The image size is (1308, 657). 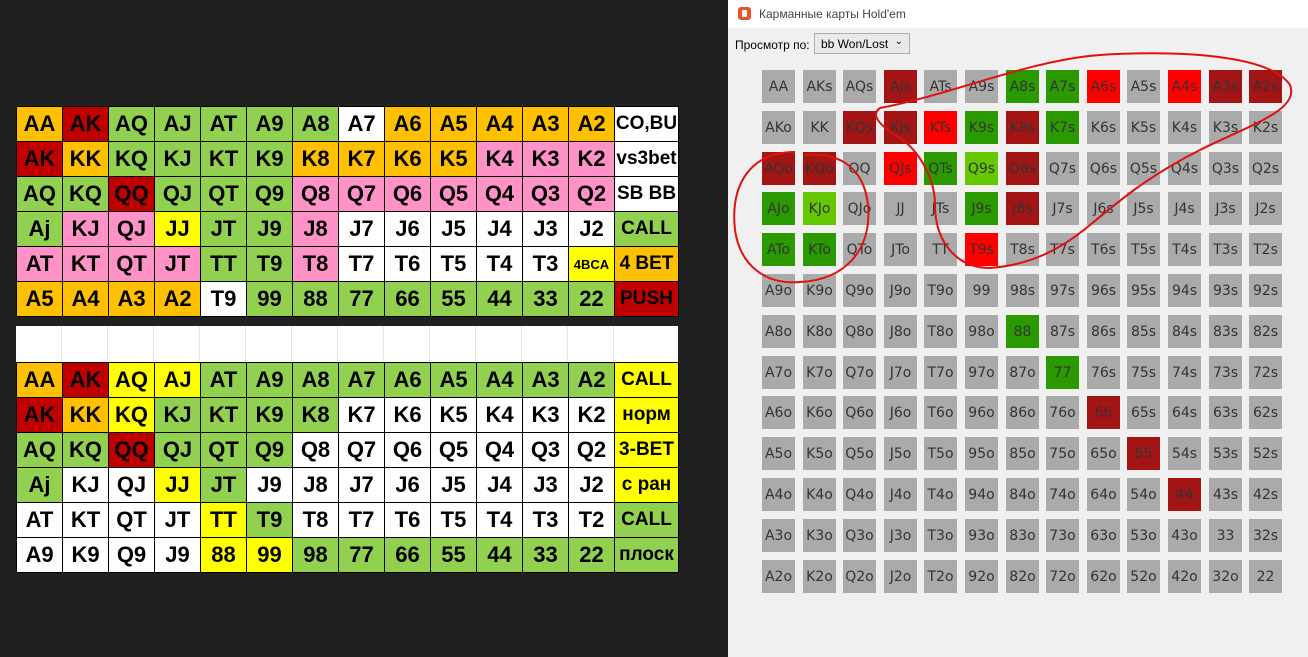 What do you see at coordinates (1265, 331) in the screenshot?
I see `hand-cell: 82s` at bounding box center [1265, 331].